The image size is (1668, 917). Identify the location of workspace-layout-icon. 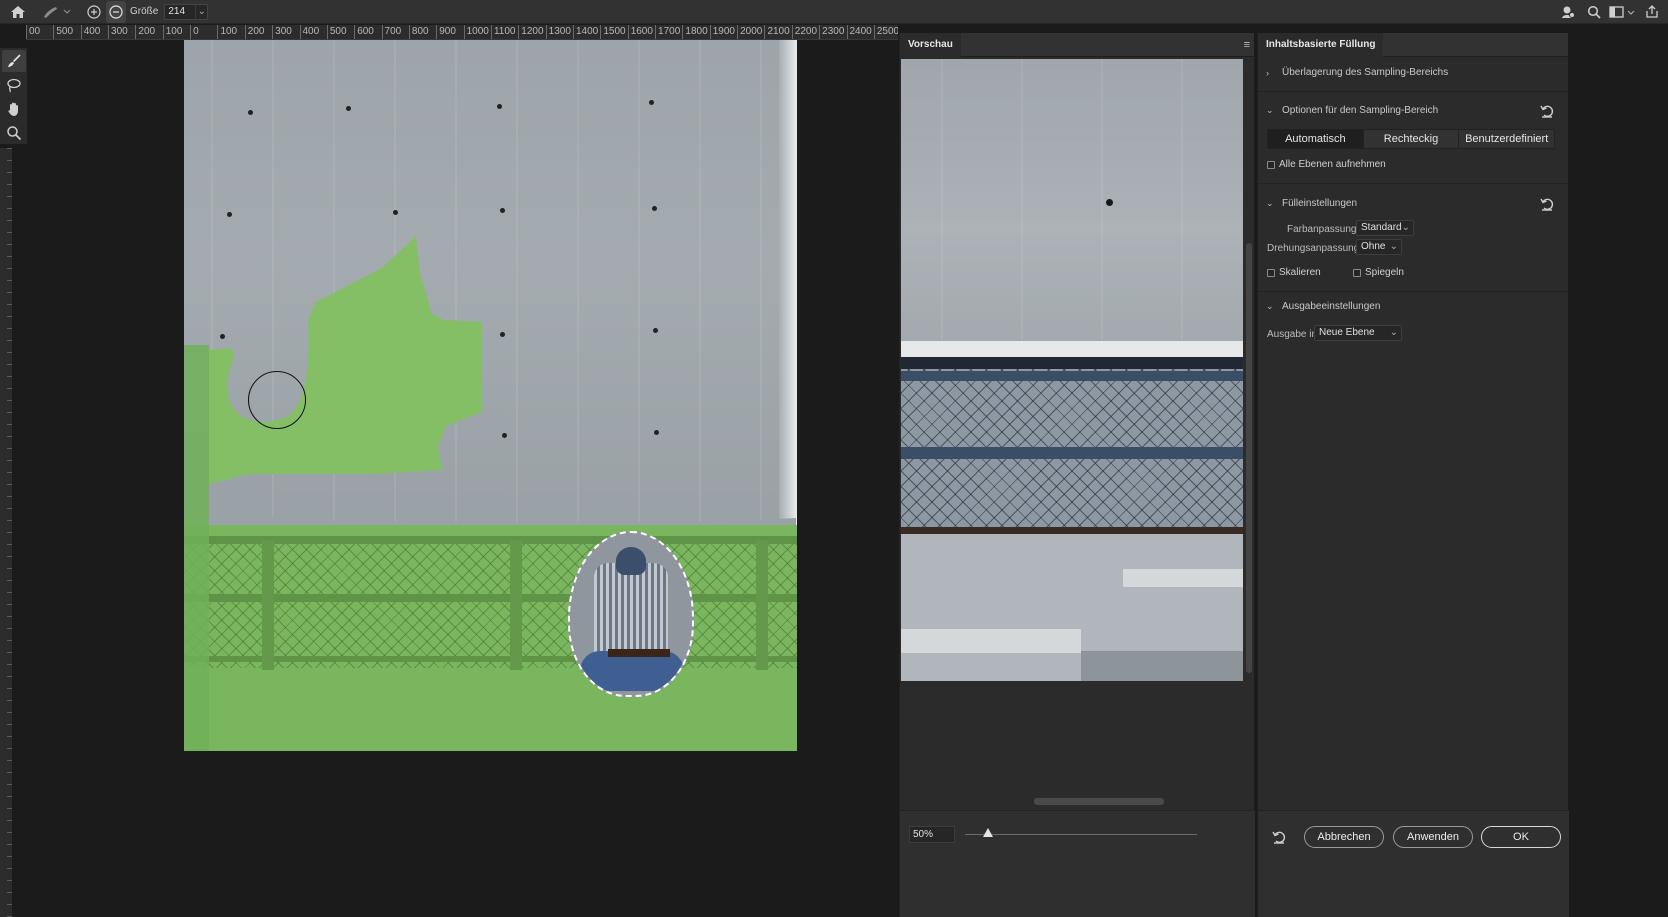
(1623, 12).